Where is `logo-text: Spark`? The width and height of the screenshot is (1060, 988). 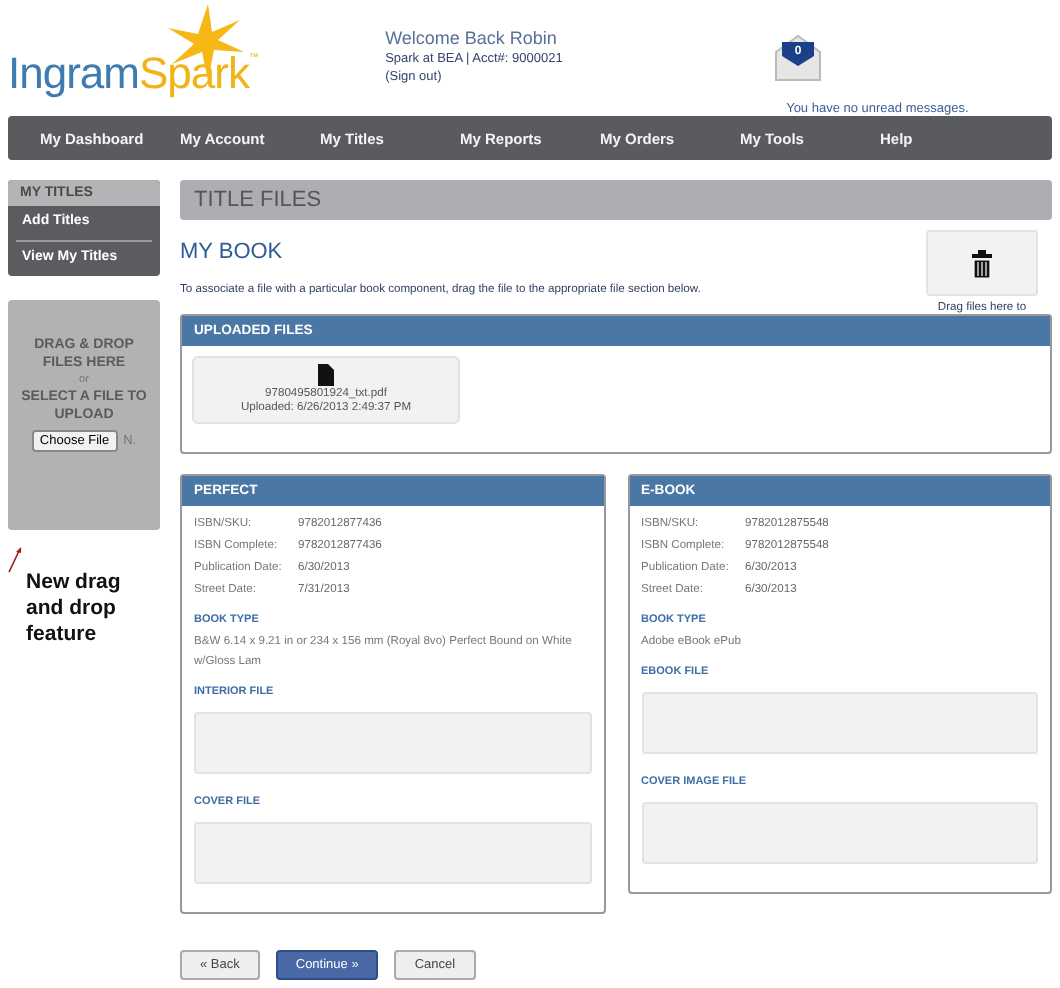 logo-text: Spark is located at coordinates (193, 74).